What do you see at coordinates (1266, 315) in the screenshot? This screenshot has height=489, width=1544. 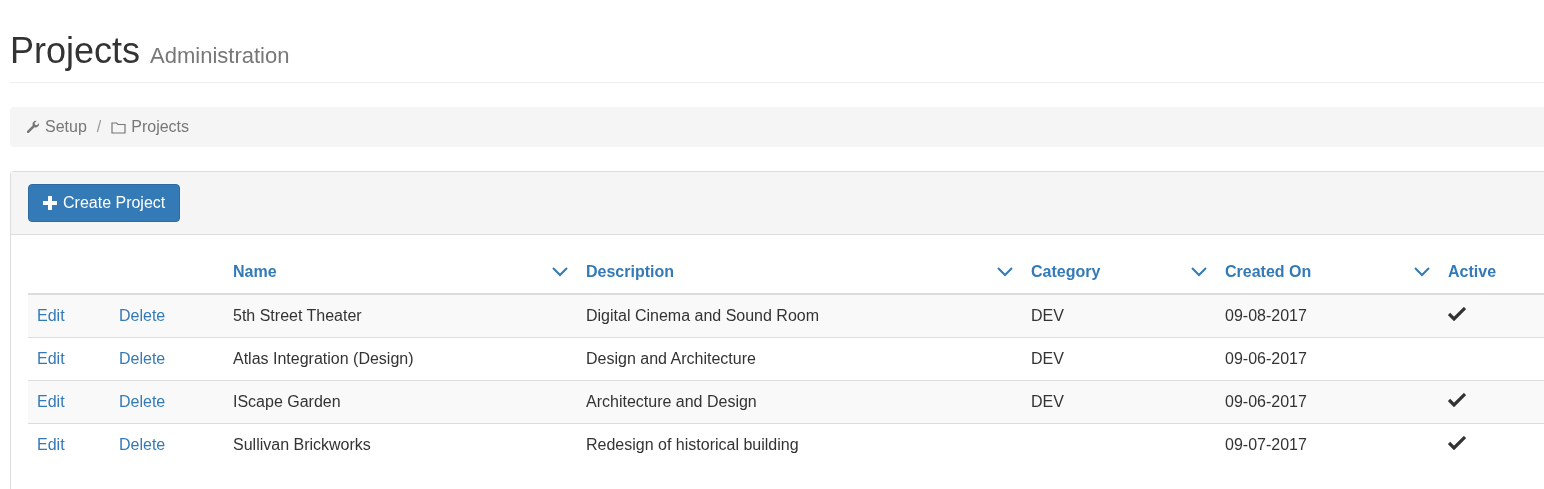 I see `table-cell: 09-08-2017` at bounding box center [1266, 315].